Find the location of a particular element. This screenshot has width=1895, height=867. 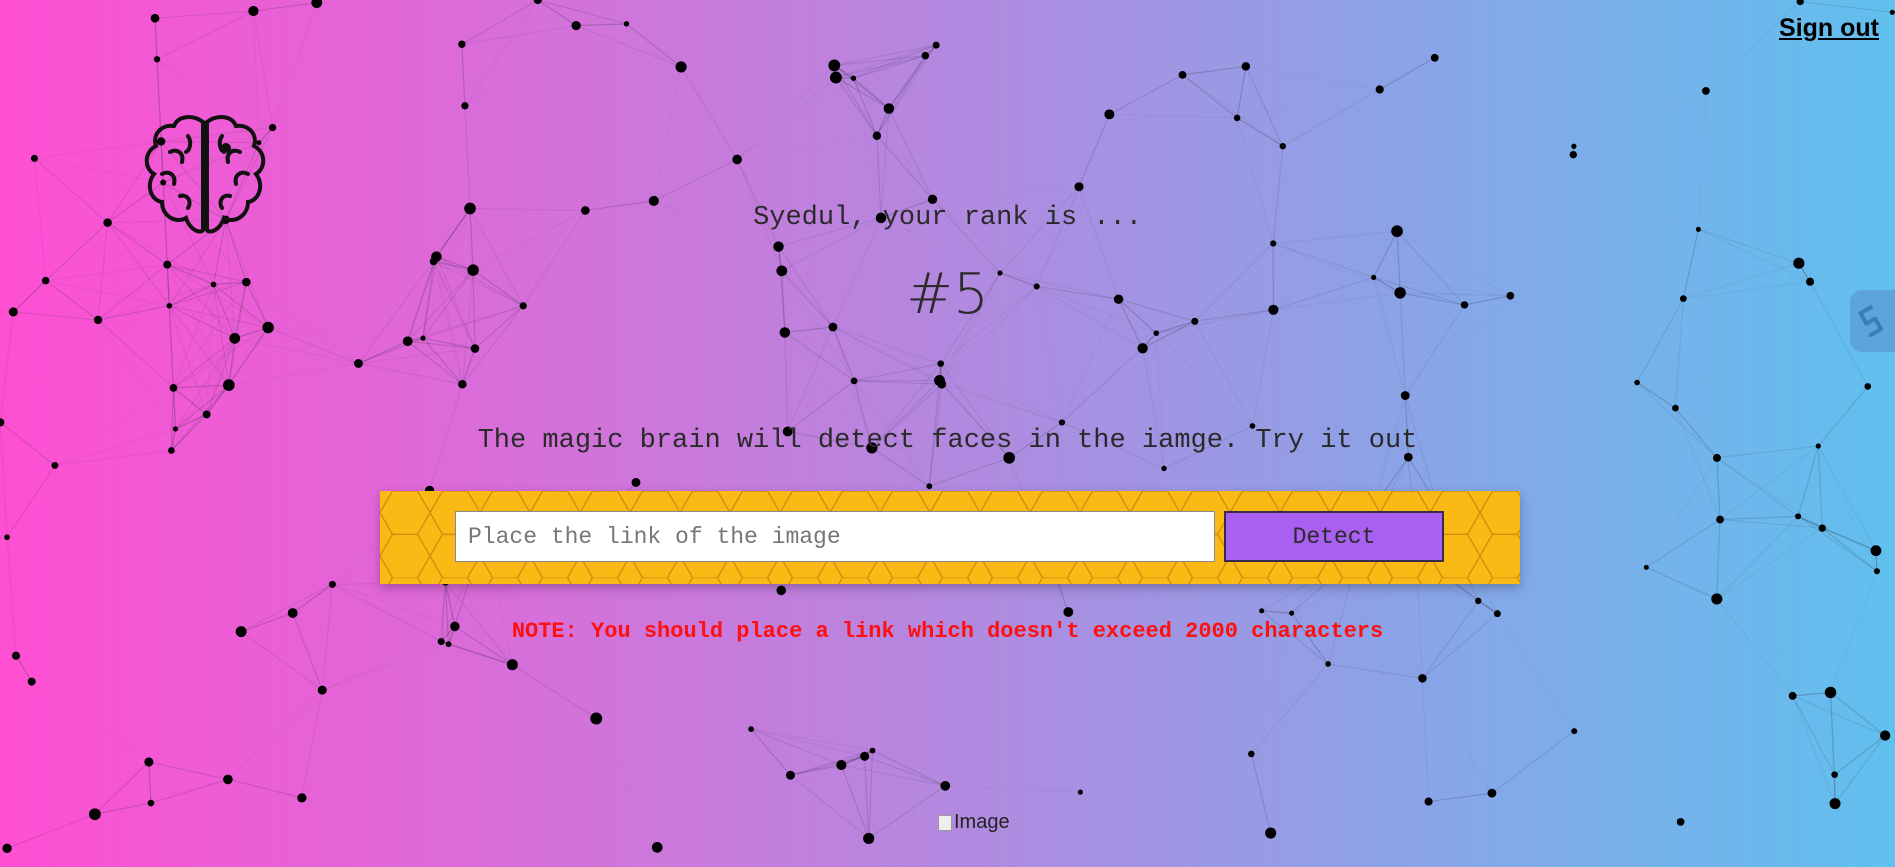

result-image-alt: Image is located at coordinates (982, 822).